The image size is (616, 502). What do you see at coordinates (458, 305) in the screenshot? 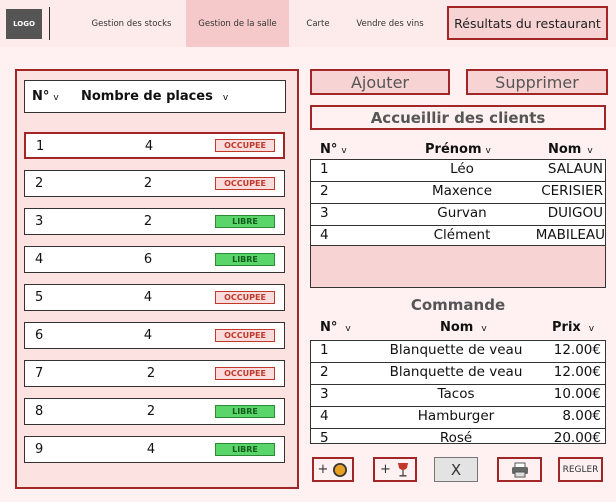
I see `order-title: Commande` at bounding box center [458, 305].